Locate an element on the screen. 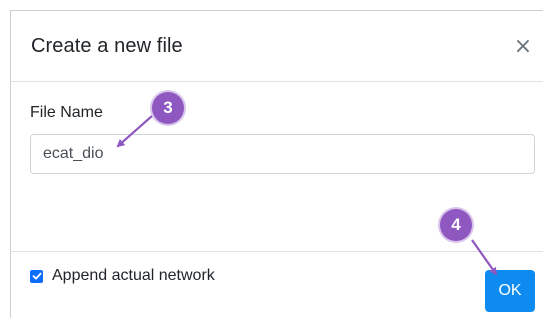 The width and height of the screenshot is (543, 318). close-icon: × is located at coordinates (523, 46).